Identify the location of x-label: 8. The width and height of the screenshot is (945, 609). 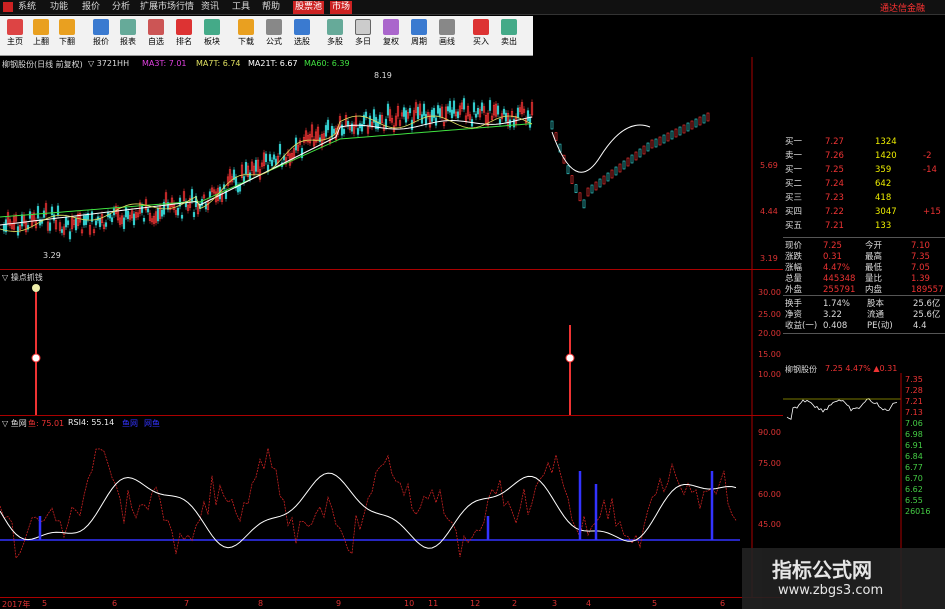
(261, 603).